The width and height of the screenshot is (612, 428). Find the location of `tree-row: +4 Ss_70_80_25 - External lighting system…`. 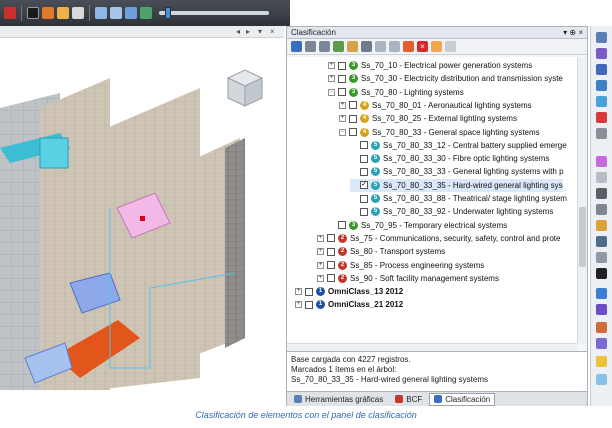

tree-row: +4 Ss_70_80_25 - External lighting system… is located at coordinates (428, 118).